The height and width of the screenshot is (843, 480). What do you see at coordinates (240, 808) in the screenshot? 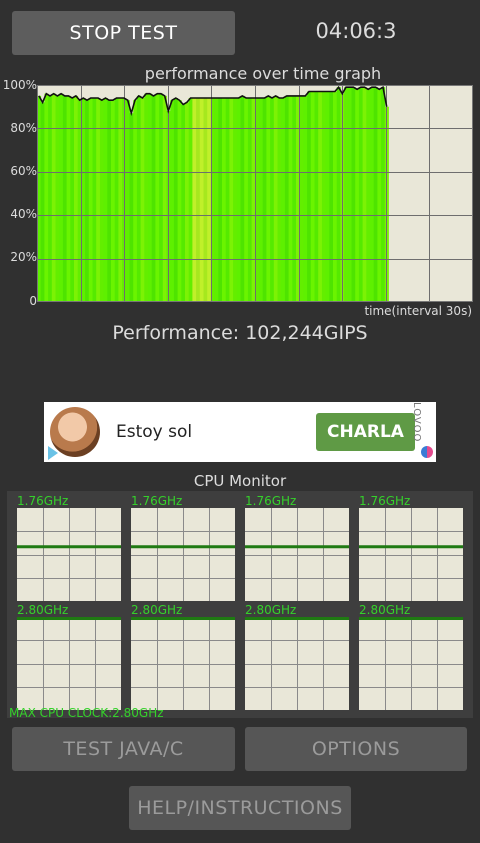
I see `help-instructions-button: HELP/INSTRUCTIONS` at bounding box center [240, 808].